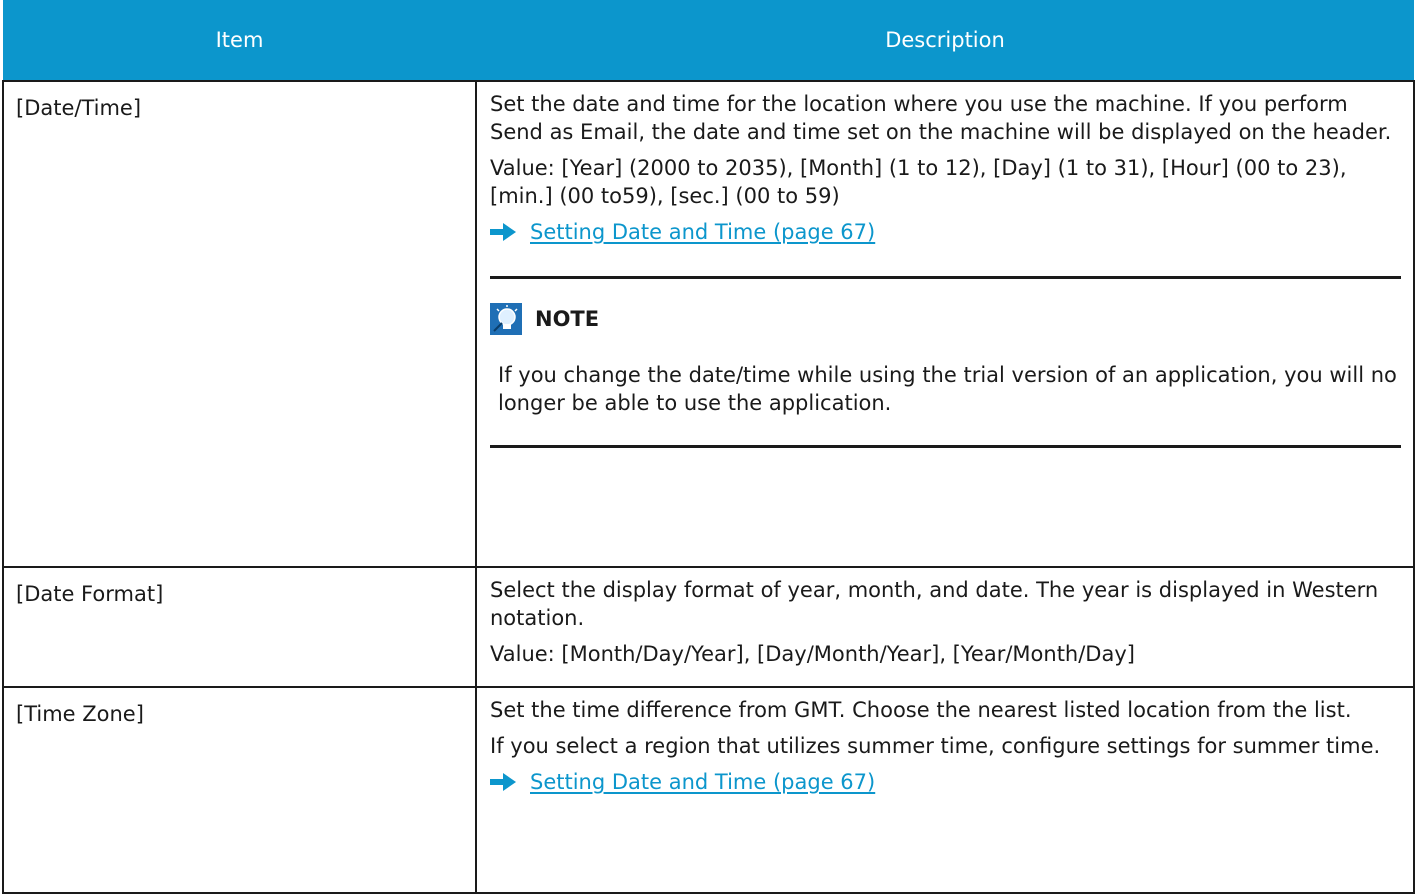 The image size is (1417, 894). I want to click on header-description: Description, so click(945, 40).